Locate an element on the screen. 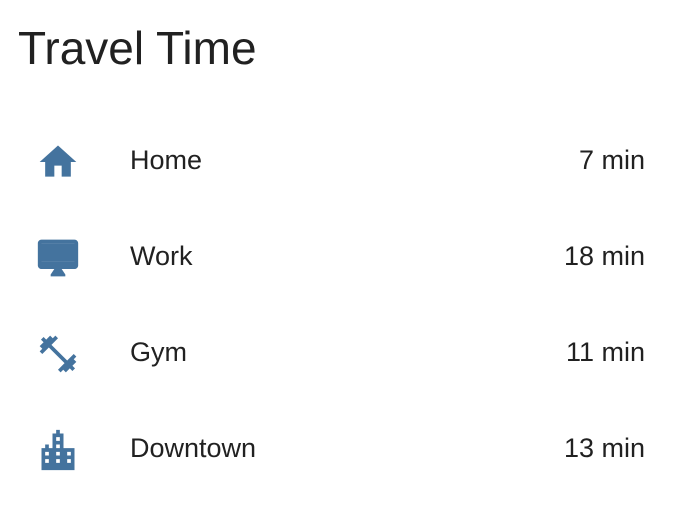 This screenshot has width=676, height=508. card-title: Travel Time is located at coordinates (137, 48).